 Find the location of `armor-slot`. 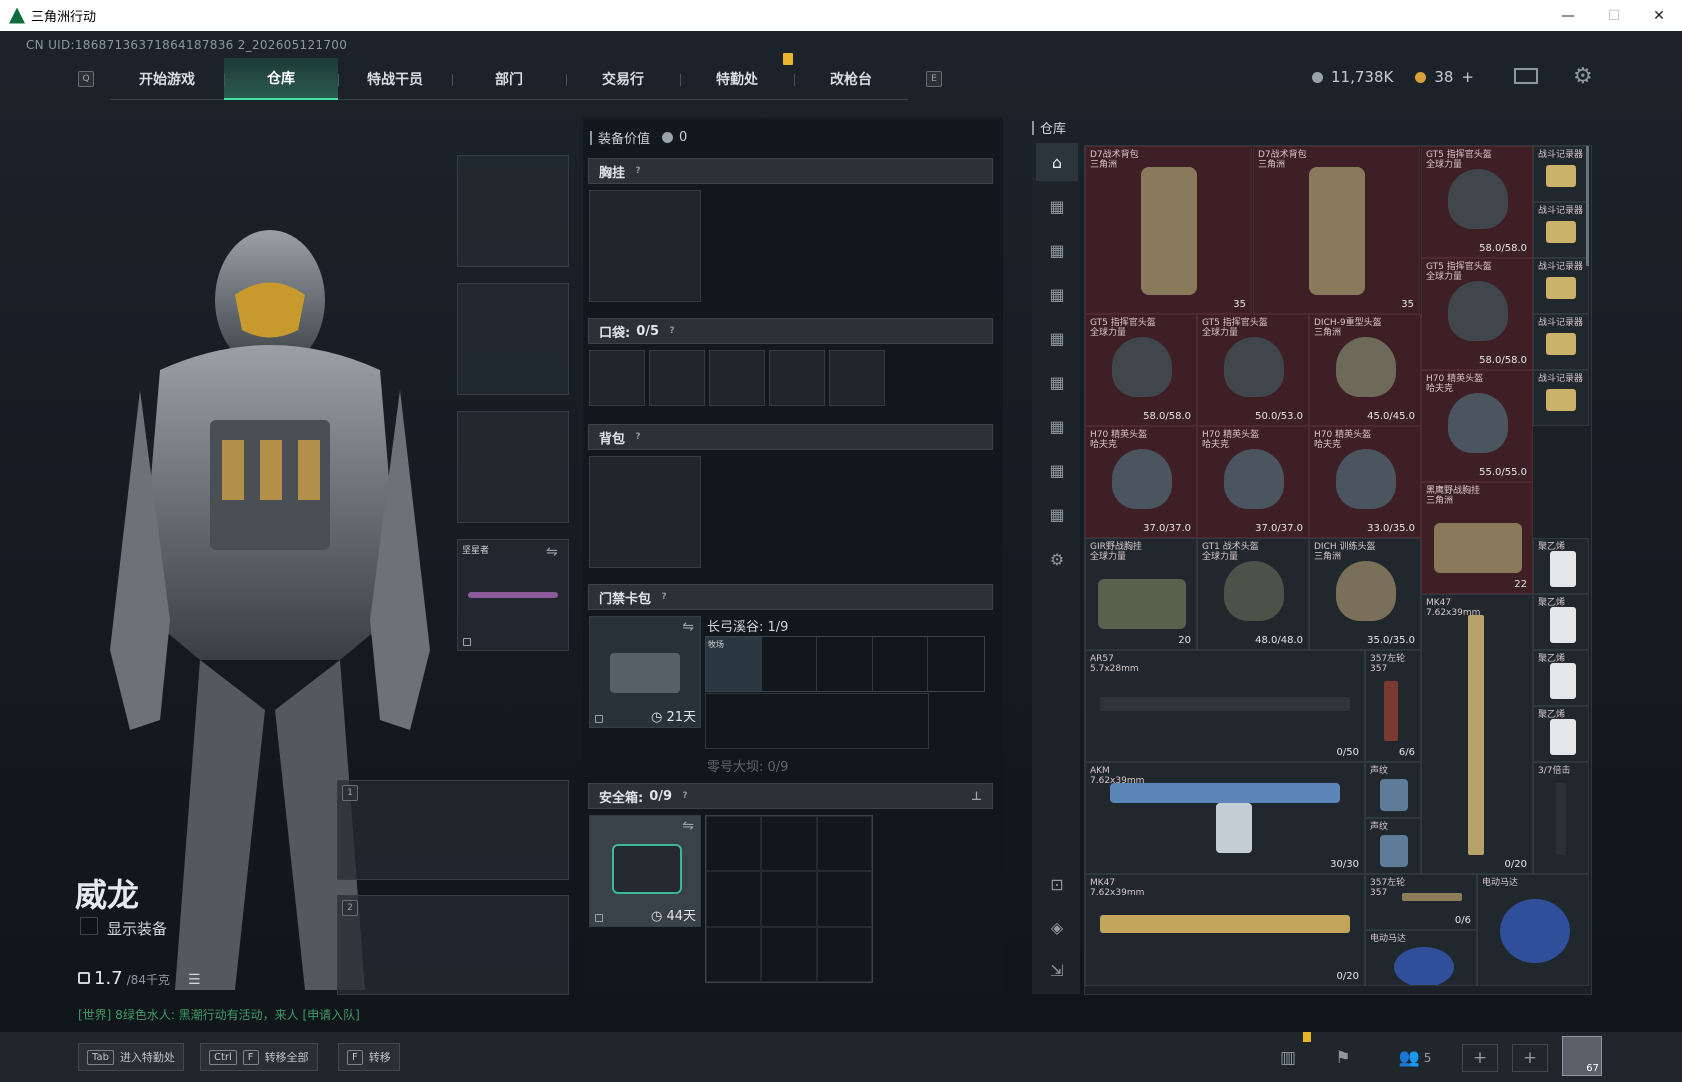

armor-slot is located at coordinates (513, 339).